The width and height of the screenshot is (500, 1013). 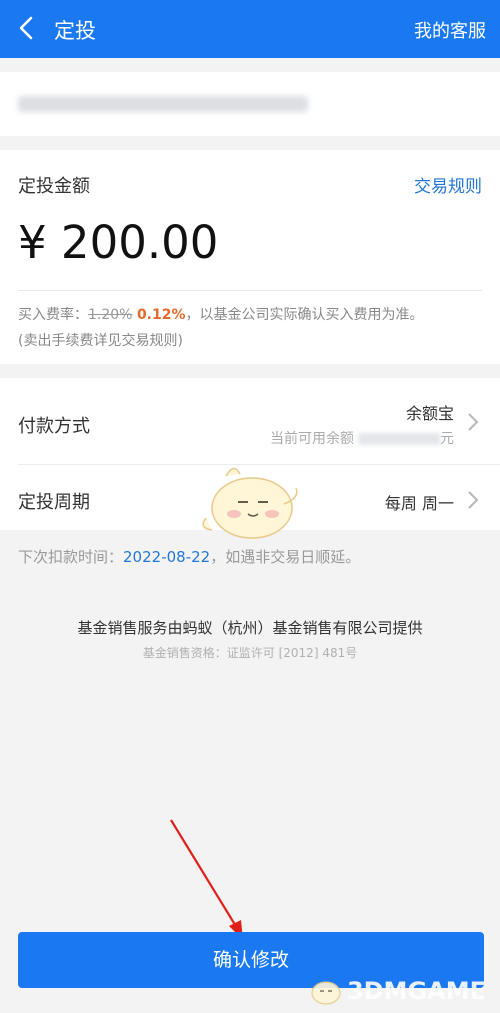 I want to click on blurred-balance, so click(x=399, y=439).